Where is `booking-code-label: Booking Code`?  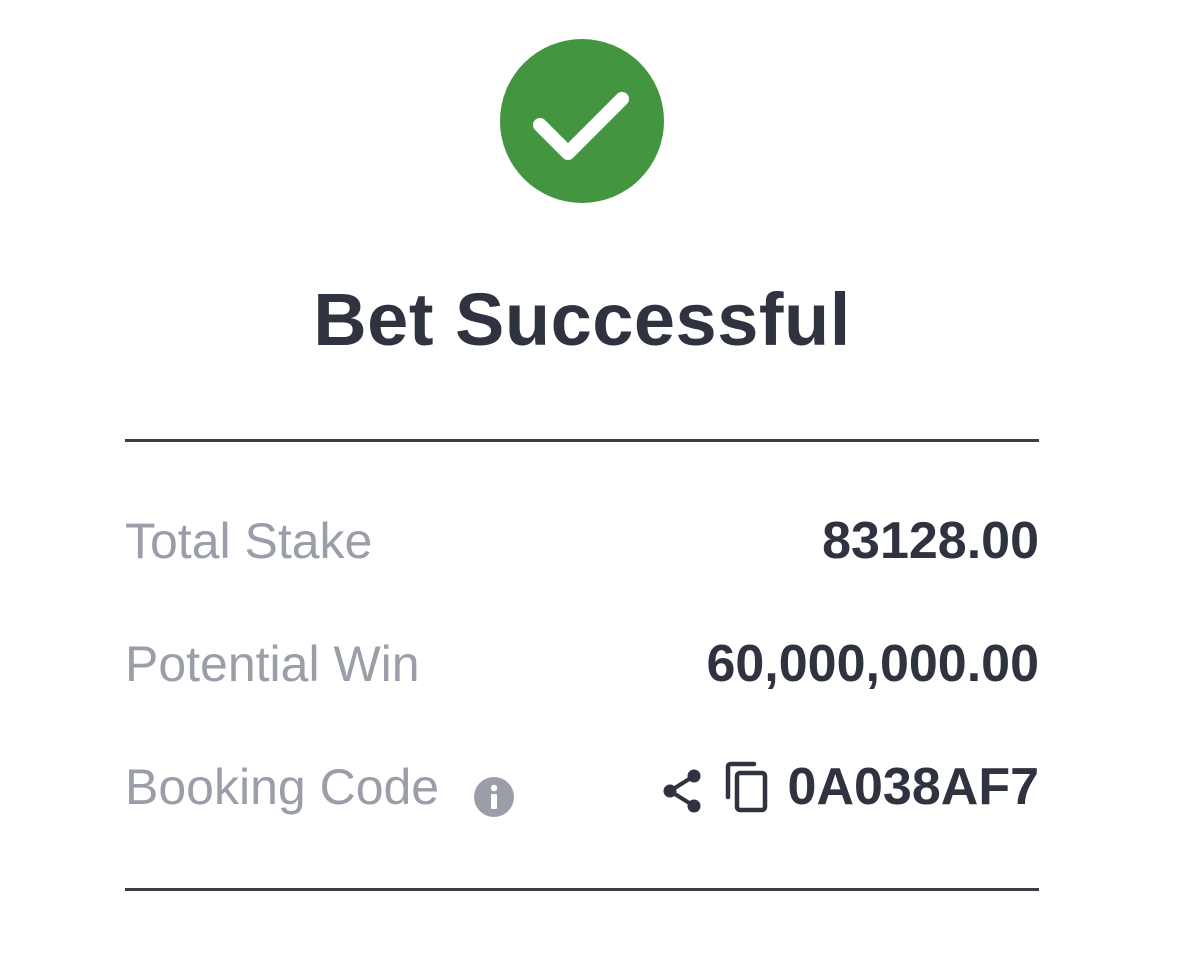
booking-code-label: Booking Code is located at coordinates (282, 787).